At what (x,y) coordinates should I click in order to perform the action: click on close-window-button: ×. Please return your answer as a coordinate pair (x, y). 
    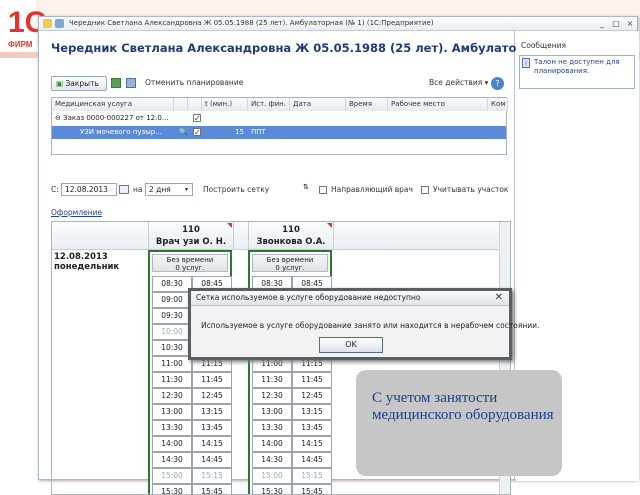
    Looking at the image, I should click on (630, 23).